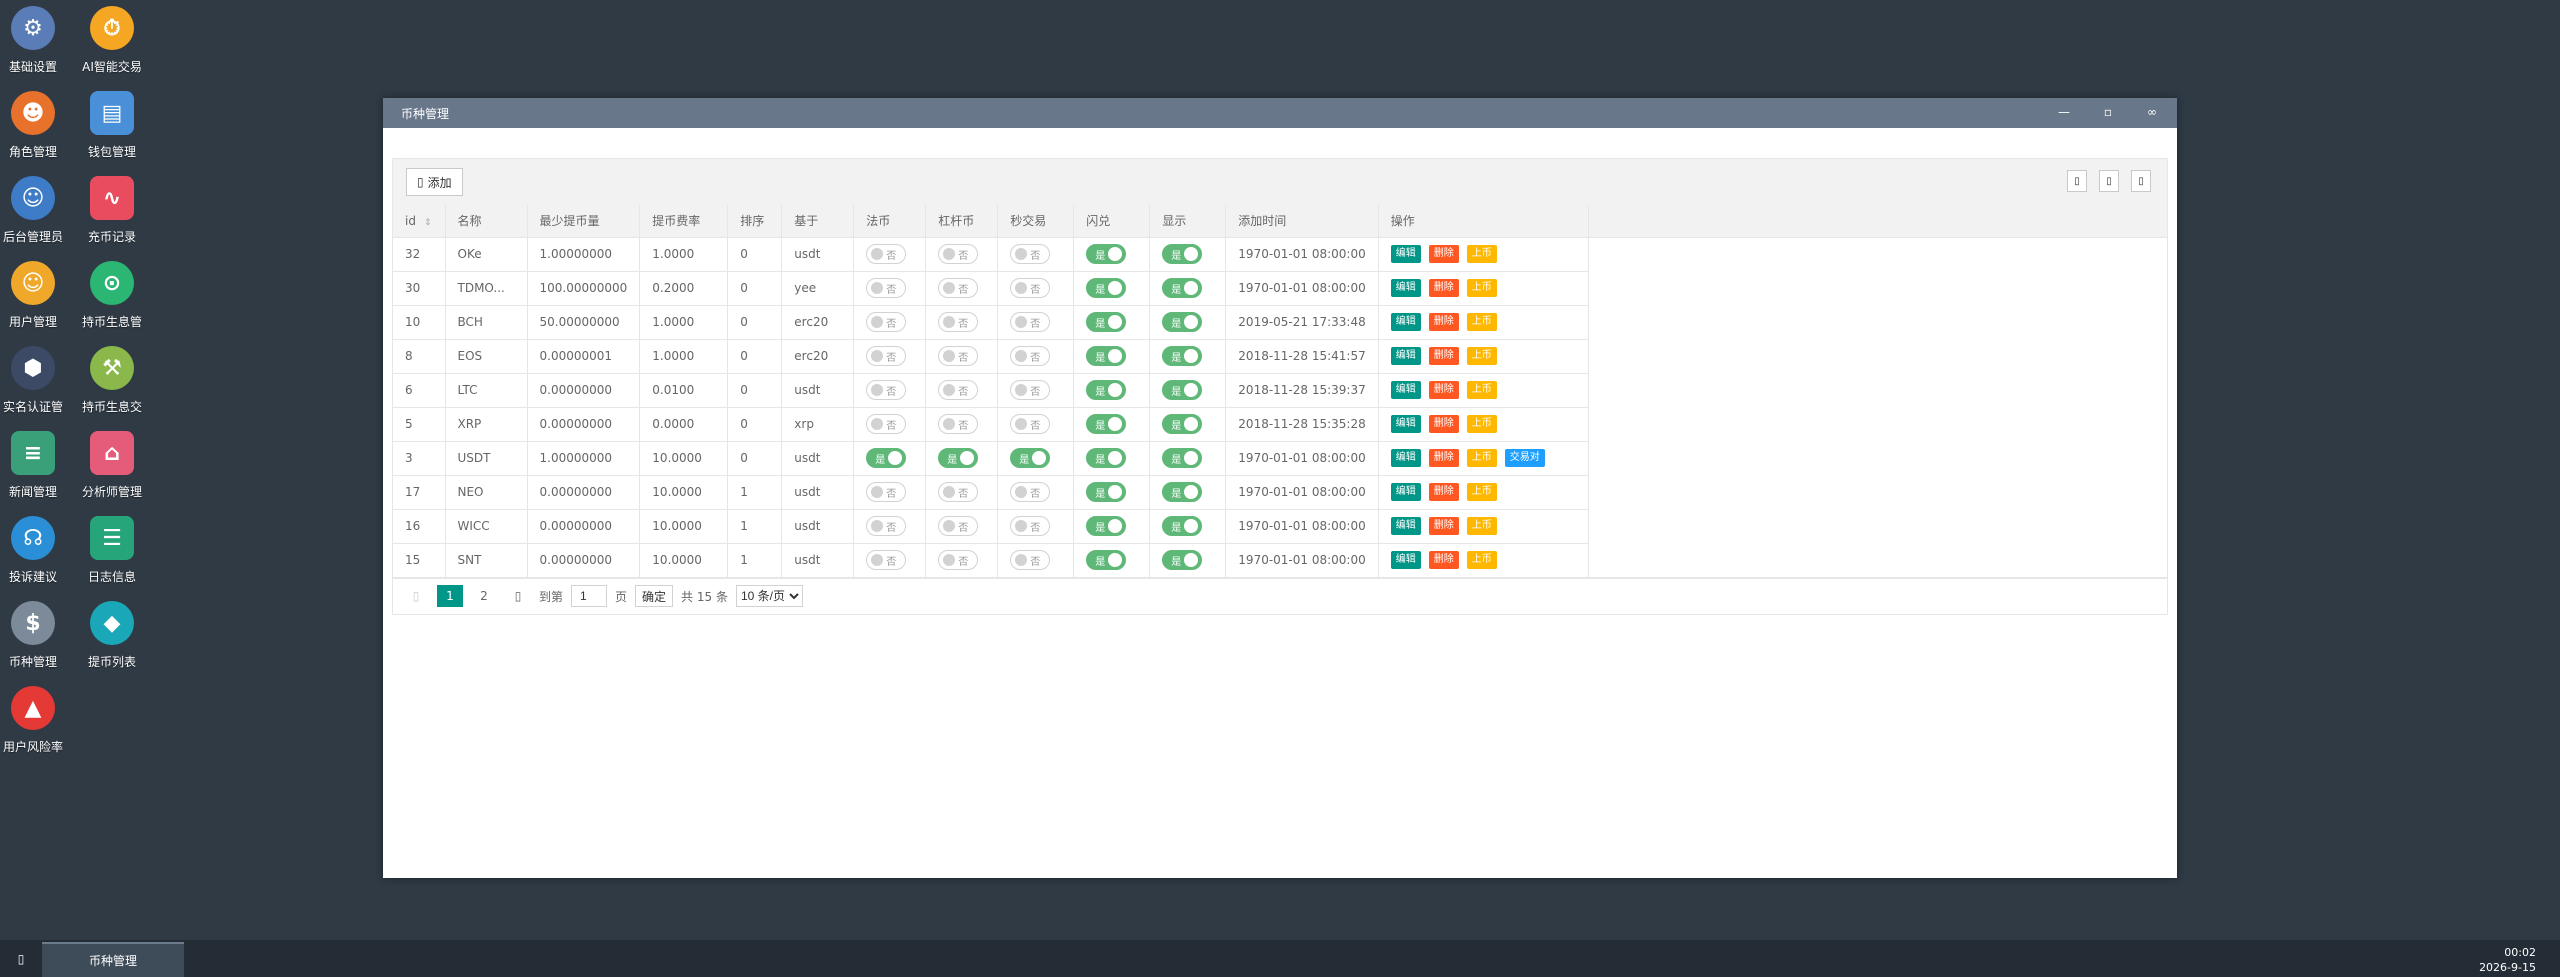 The width and height of the screenshot is (2560, 977). I want to click on desktop-icon-alarm: ▲ 用户风险率, so click(36, 720).